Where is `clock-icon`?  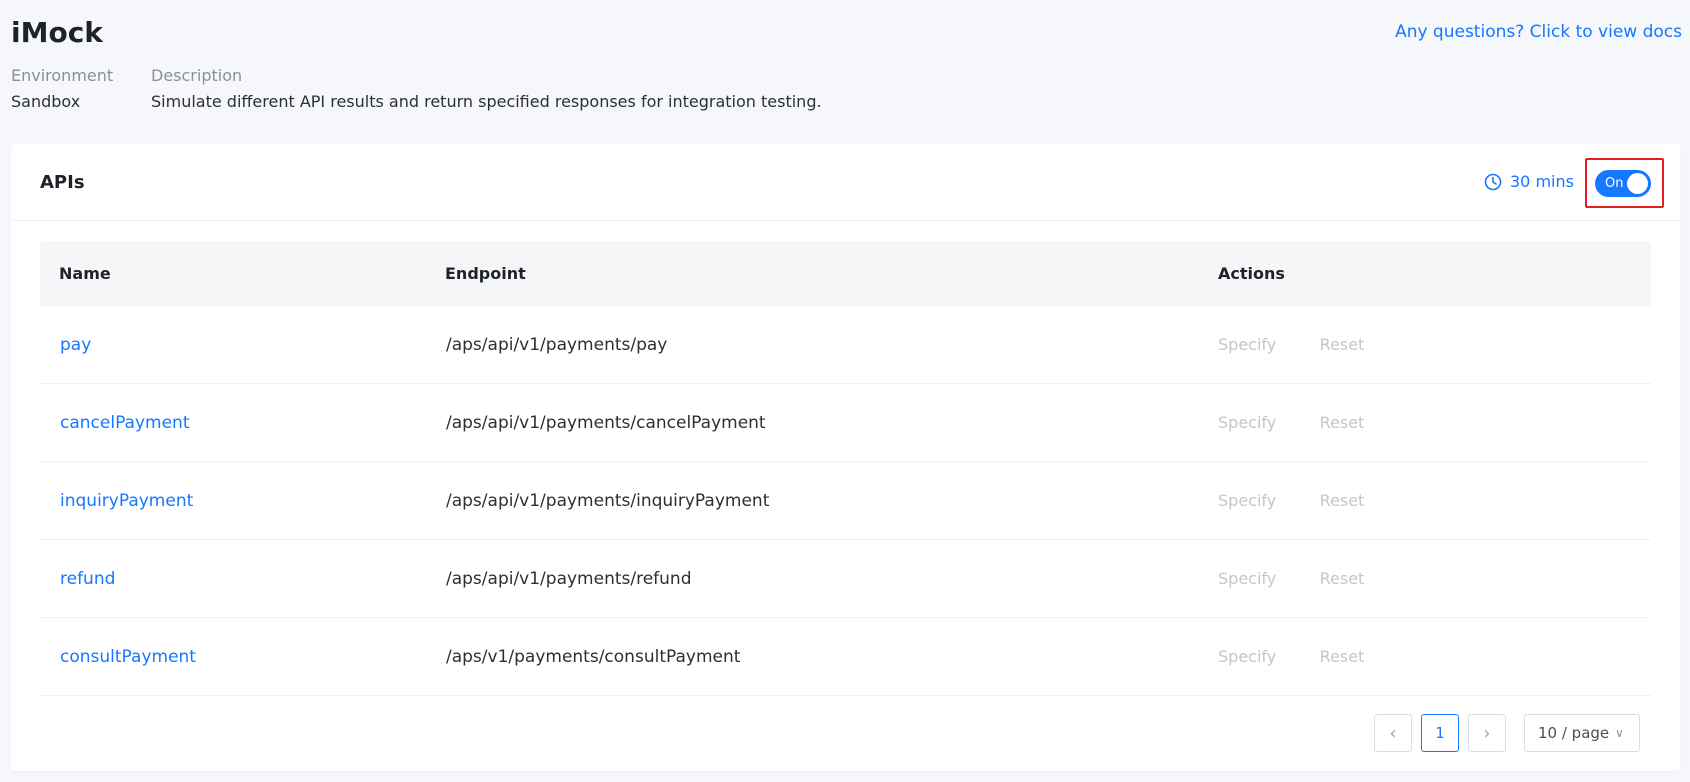
clock-icon is located at coordinates (1493, 181).